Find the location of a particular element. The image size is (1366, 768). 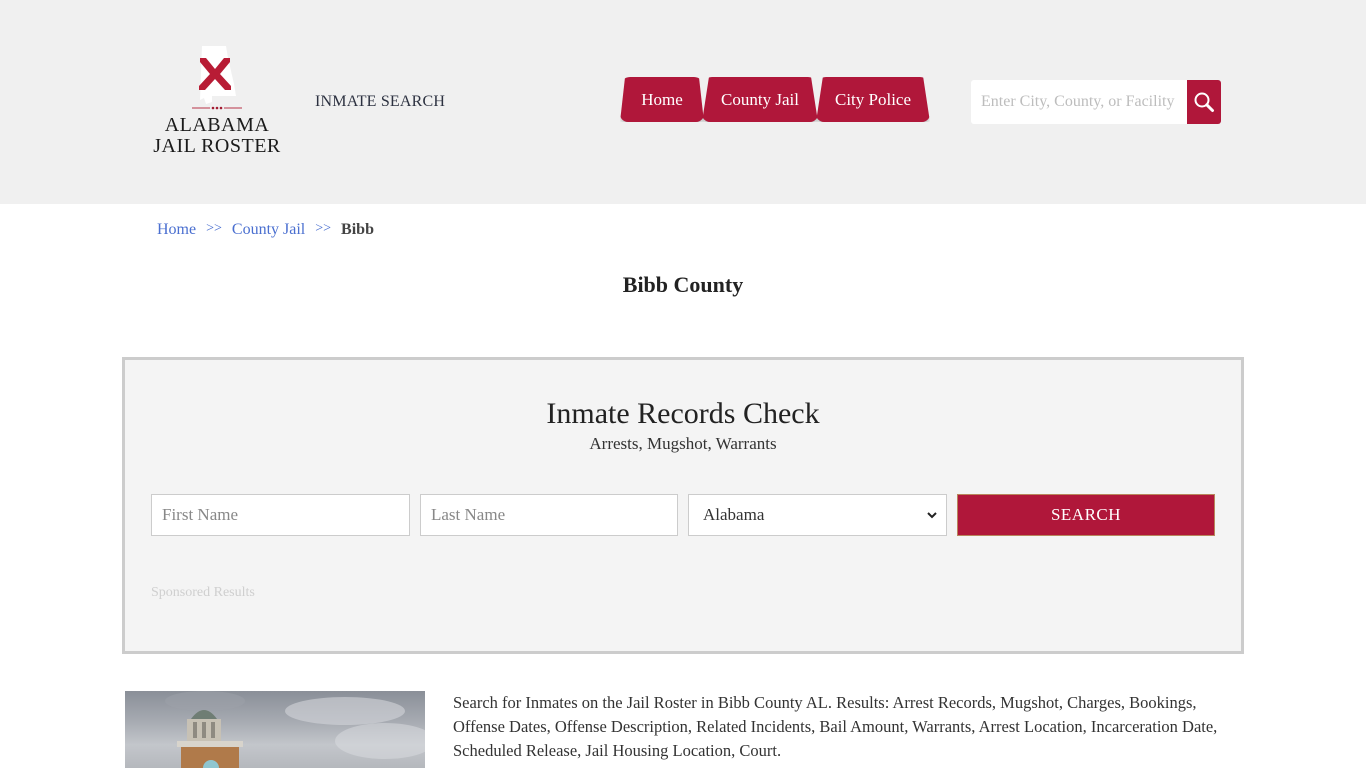

state-select: Alabama is located at coordinates (817, 515).